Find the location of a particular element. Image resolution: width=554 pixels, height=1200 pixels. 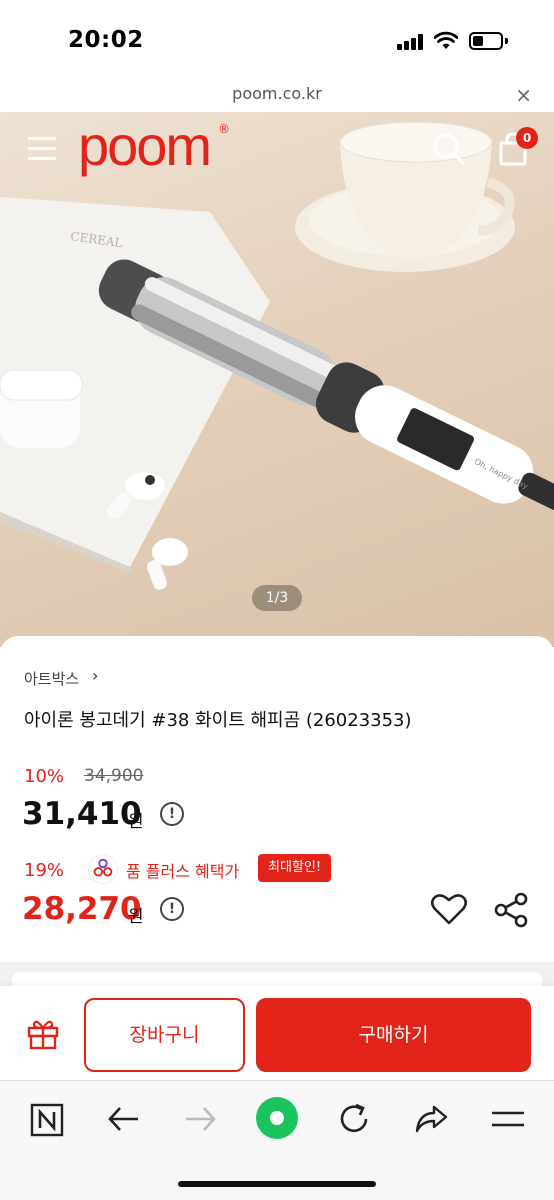

menu-icon is located at coordinates (42, 149).